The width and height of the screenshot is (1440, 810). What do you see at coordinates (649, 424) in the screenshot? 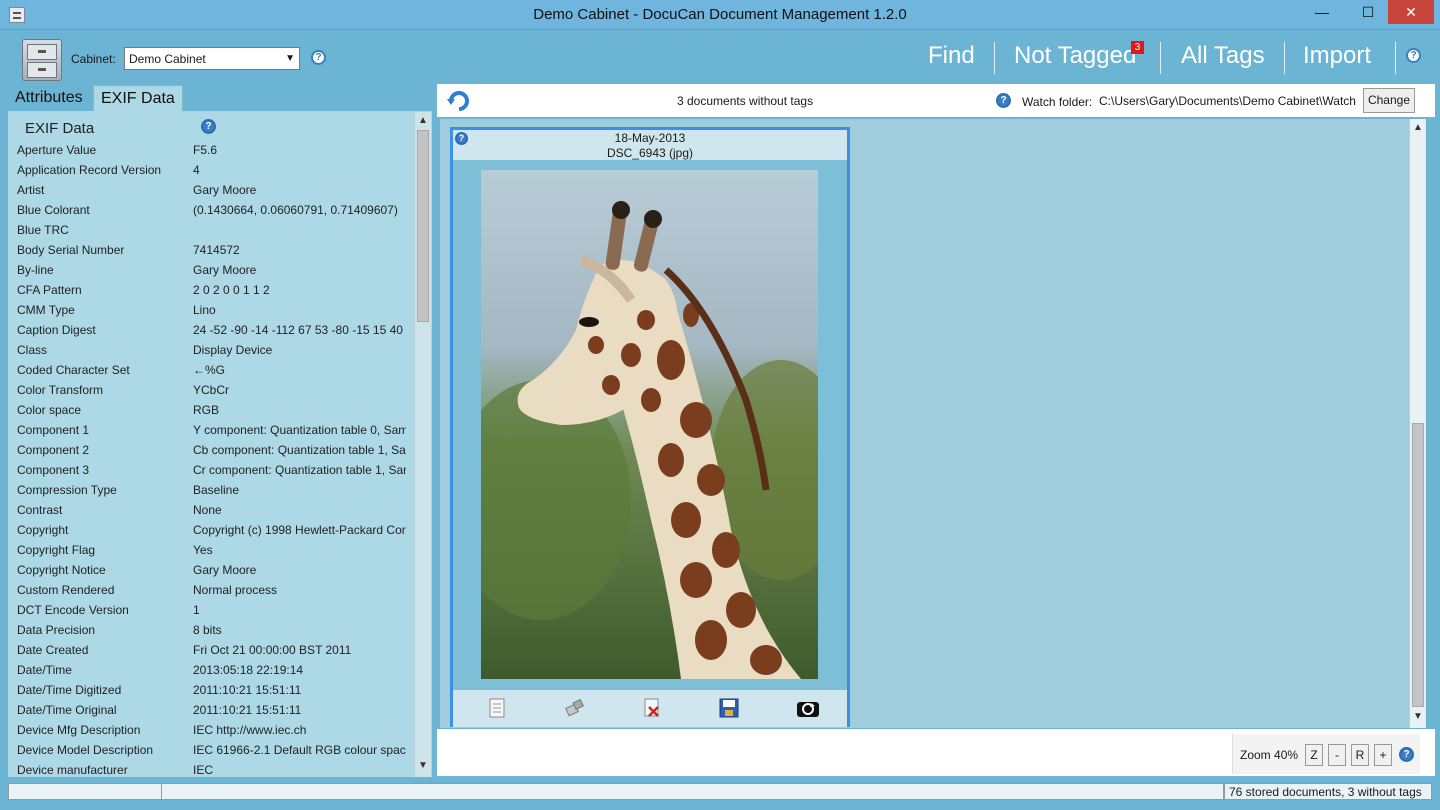
I see `document-thumbnail` at bounding box center [649, 424].